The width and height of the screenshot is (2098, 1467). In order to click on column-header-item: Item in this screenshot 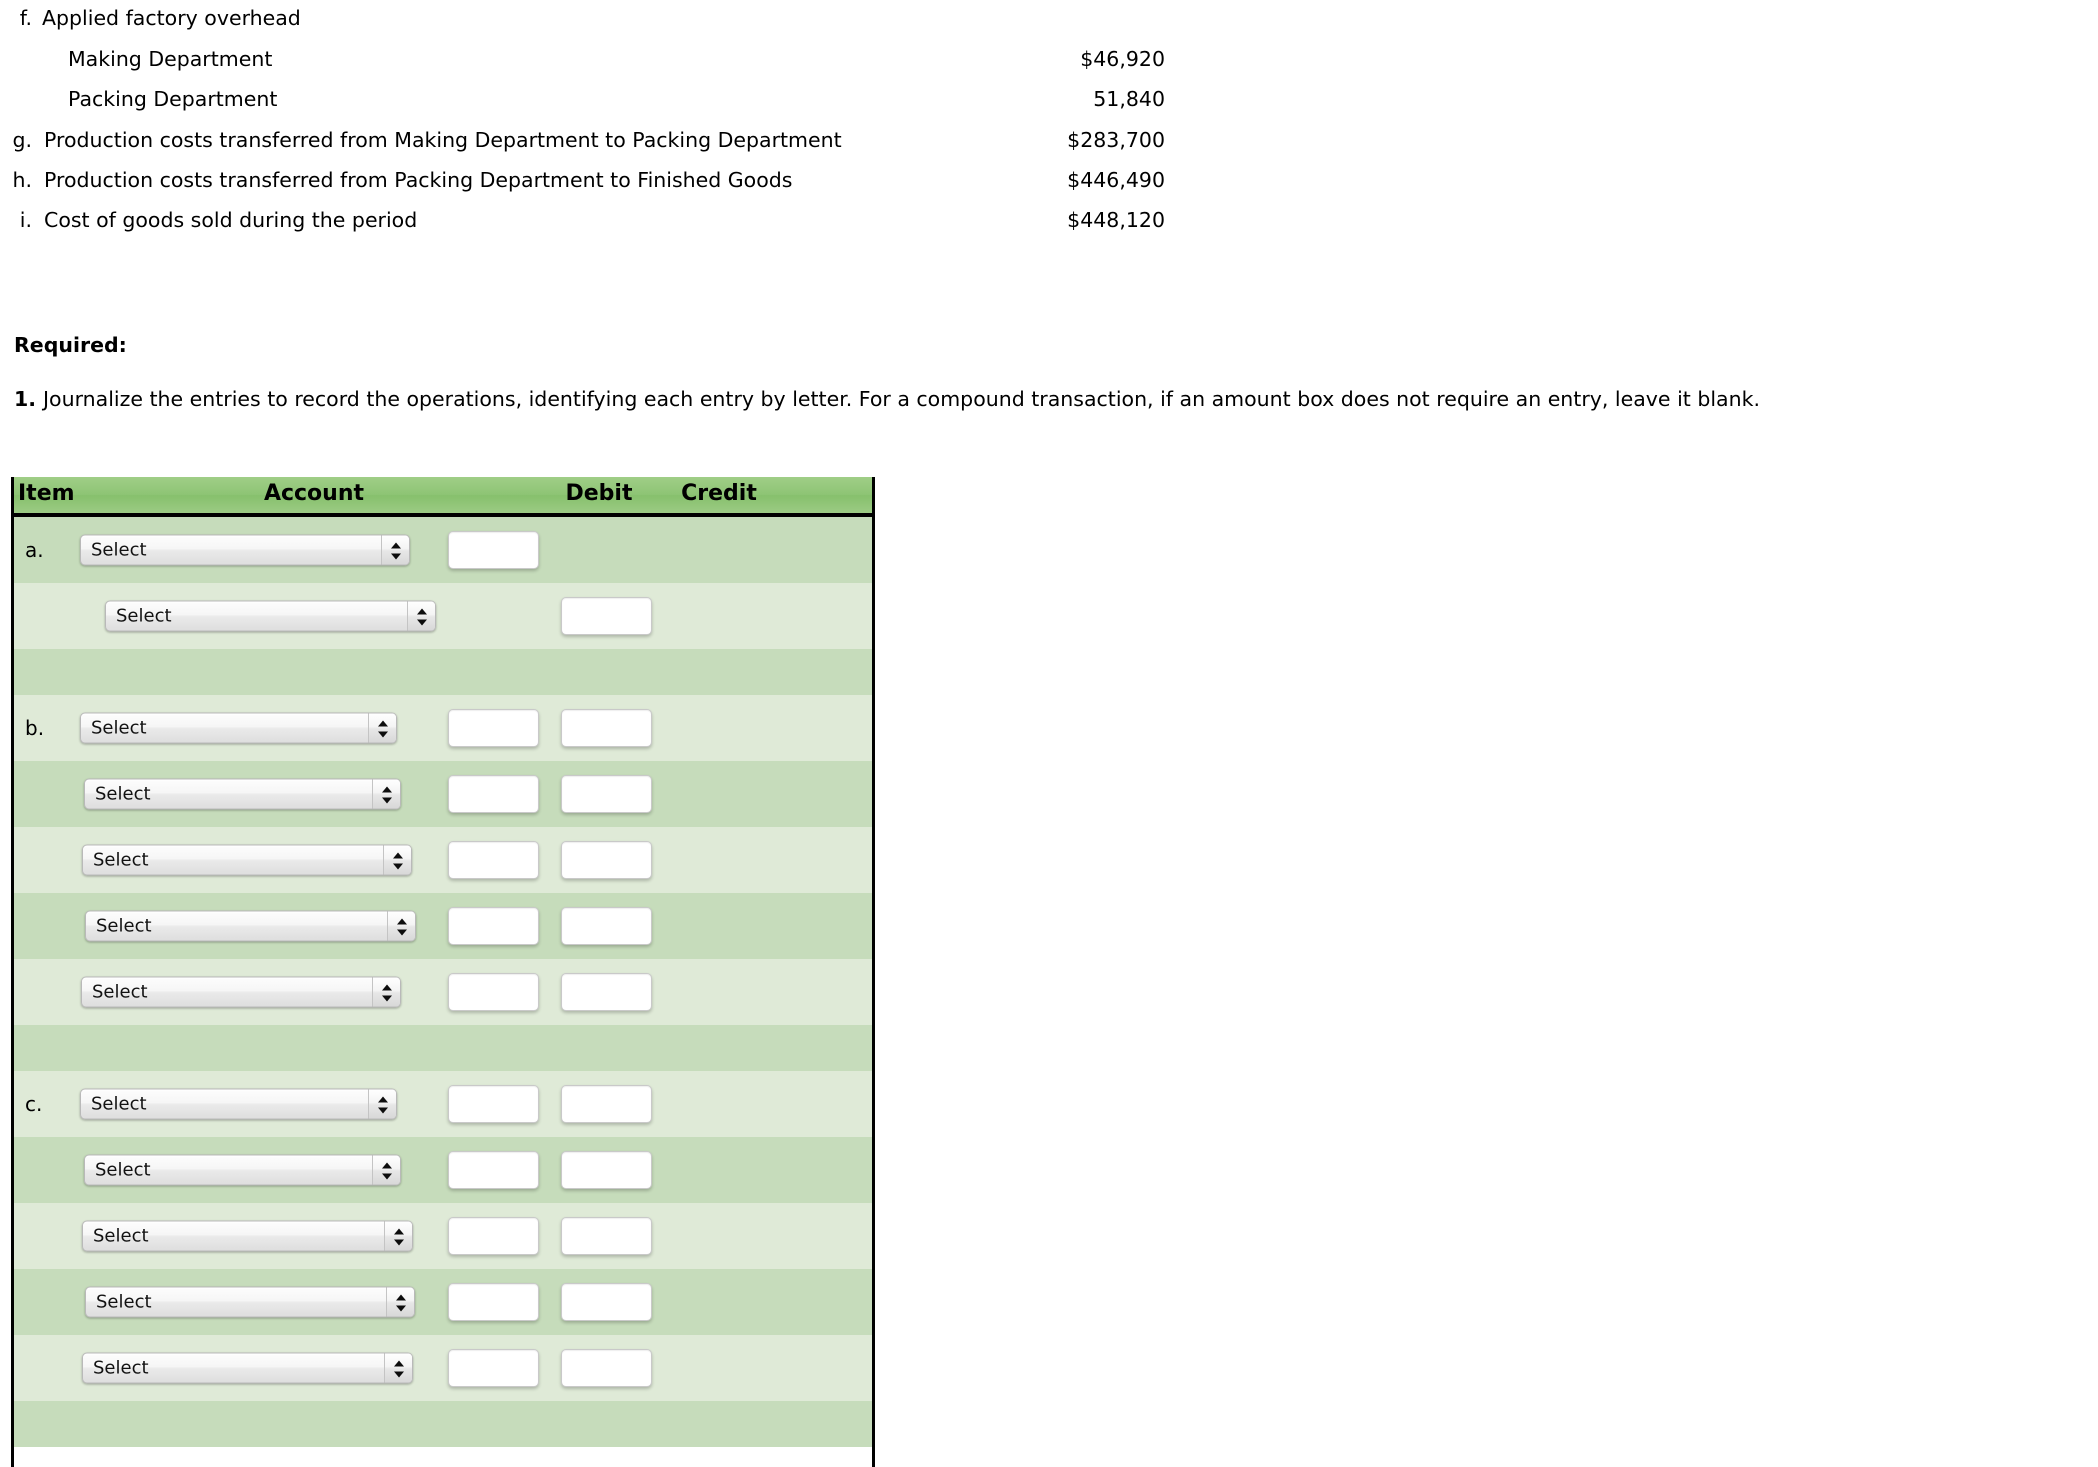, I will do `click(46, 493)`.